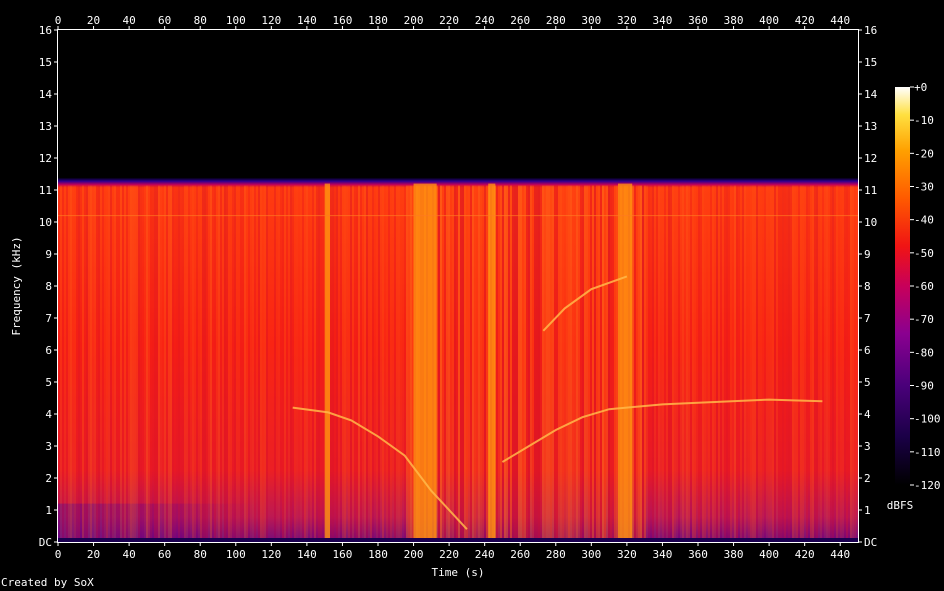 The height and width of the screenshot is (591, 944). I want to click on x-tick-label: 100, so click(236, 554).